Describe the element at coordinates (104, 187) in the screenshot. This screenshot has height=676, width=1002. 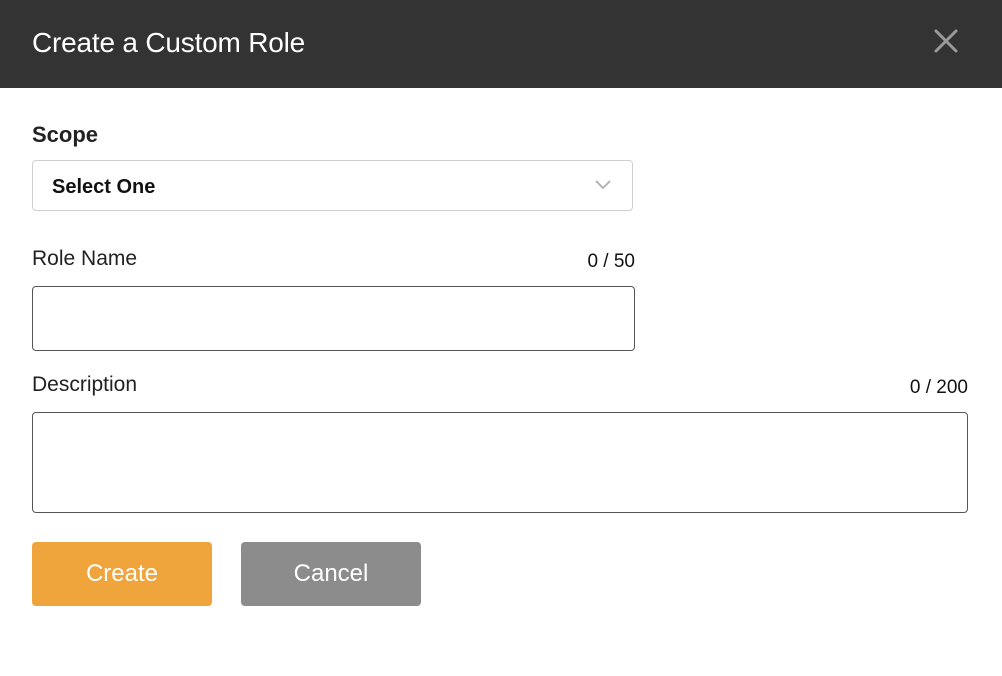
I see `scope-selected-value: Select One` at that location.